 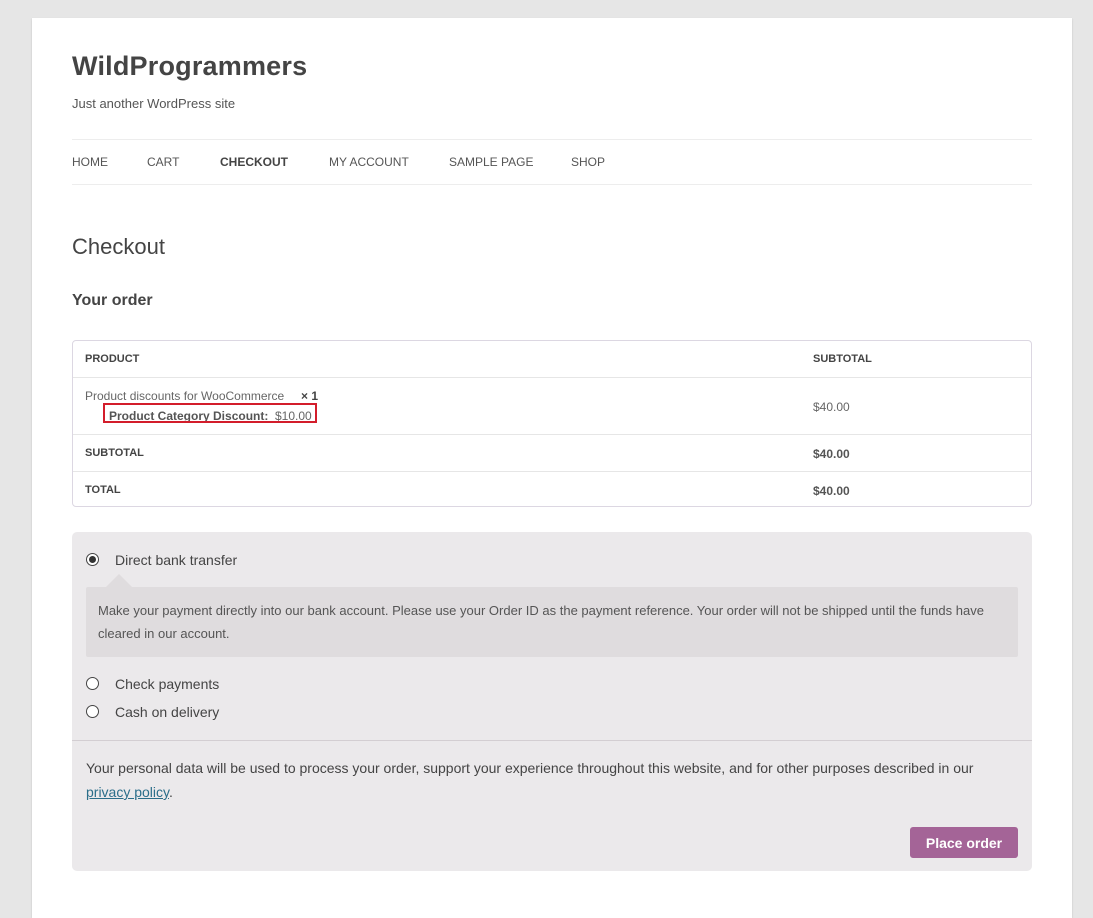 What do you see at coordinates (185, 396) in the screenshot?
I see `product-name: Product discounts for WooCommerce` at bounding box center [185, 396].